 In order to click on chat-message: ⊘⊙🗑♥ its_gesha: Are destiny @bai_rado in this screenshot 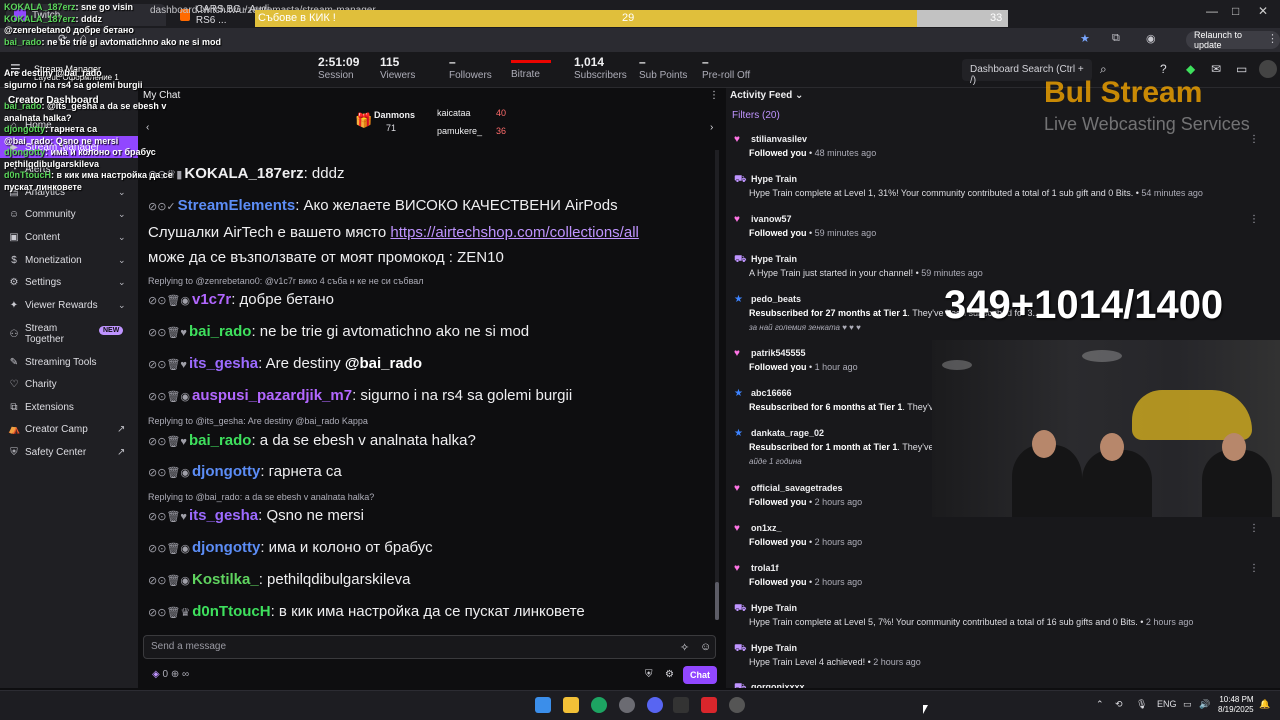, I will do `click(433, 364)`.